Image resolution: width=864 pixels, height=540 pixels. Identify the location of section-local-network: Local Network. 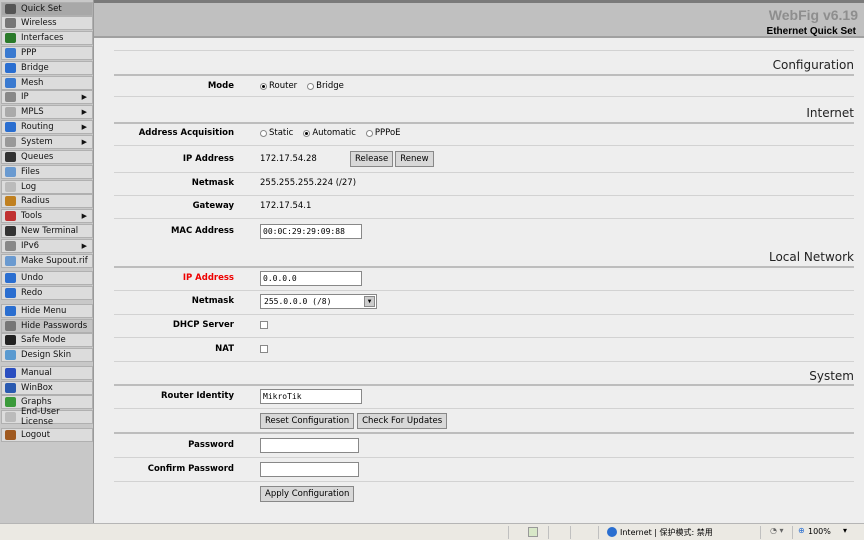
(811, 257).